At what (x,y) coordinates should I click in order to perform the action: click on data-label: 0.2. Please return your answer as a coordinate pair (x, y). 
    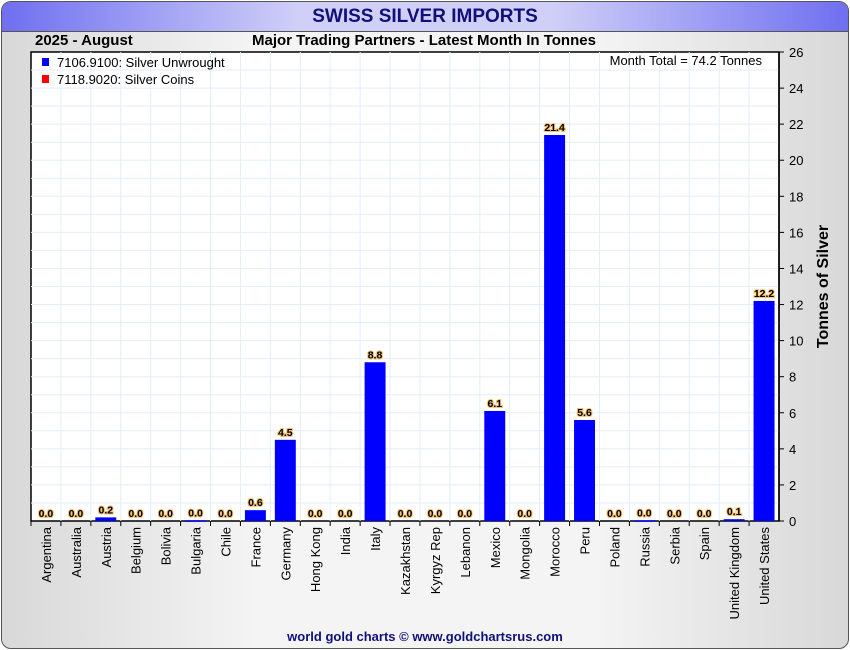
    Looking at the image, I should click on (105, 510).